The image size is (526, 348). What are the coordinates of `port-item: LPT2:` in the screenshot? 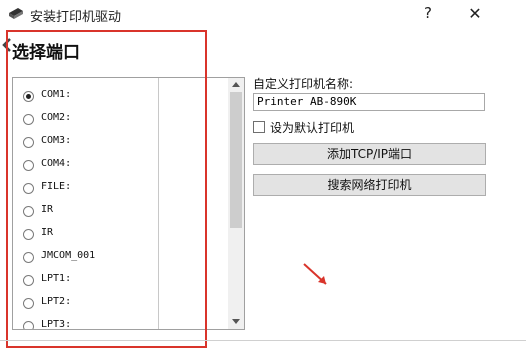 It's located at (88, 304).